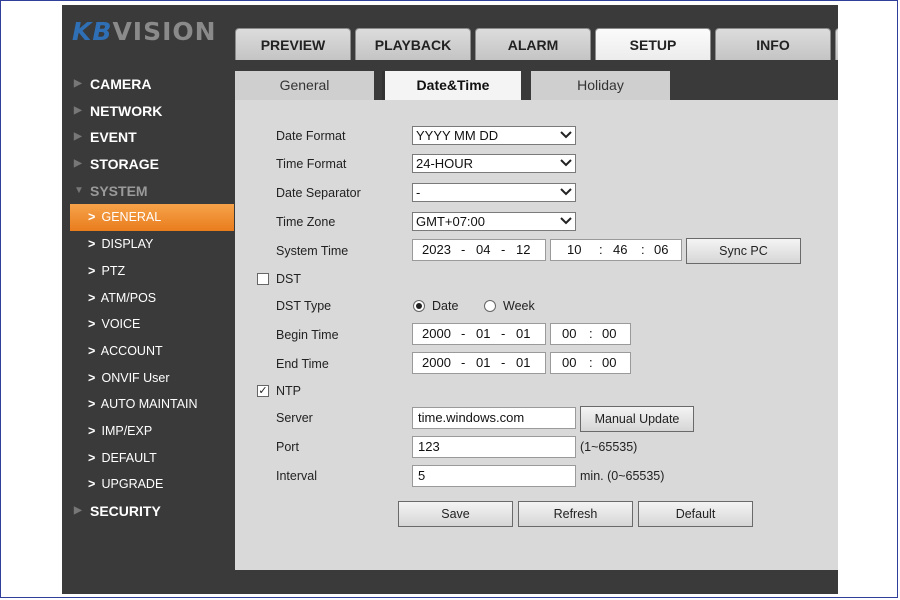 This screenshot has width=900, height=600. Describe the element at coordinates (304, 306) in the screenshot. I see `dst-type-label: DST Type` at that location.